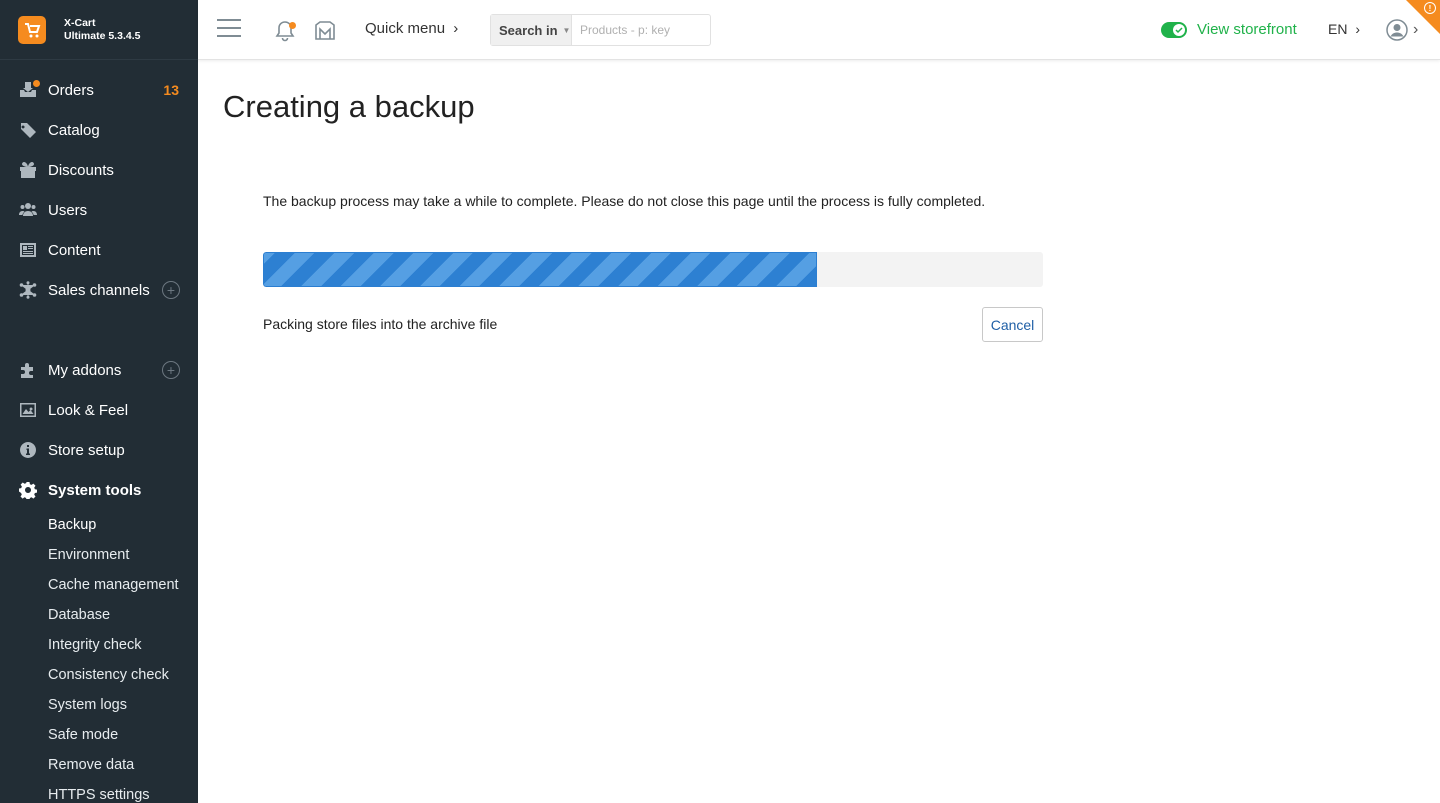 The image size is (1440, 803). I want to click on sidebar-item-catalog: Catalog, so click(99, 130).